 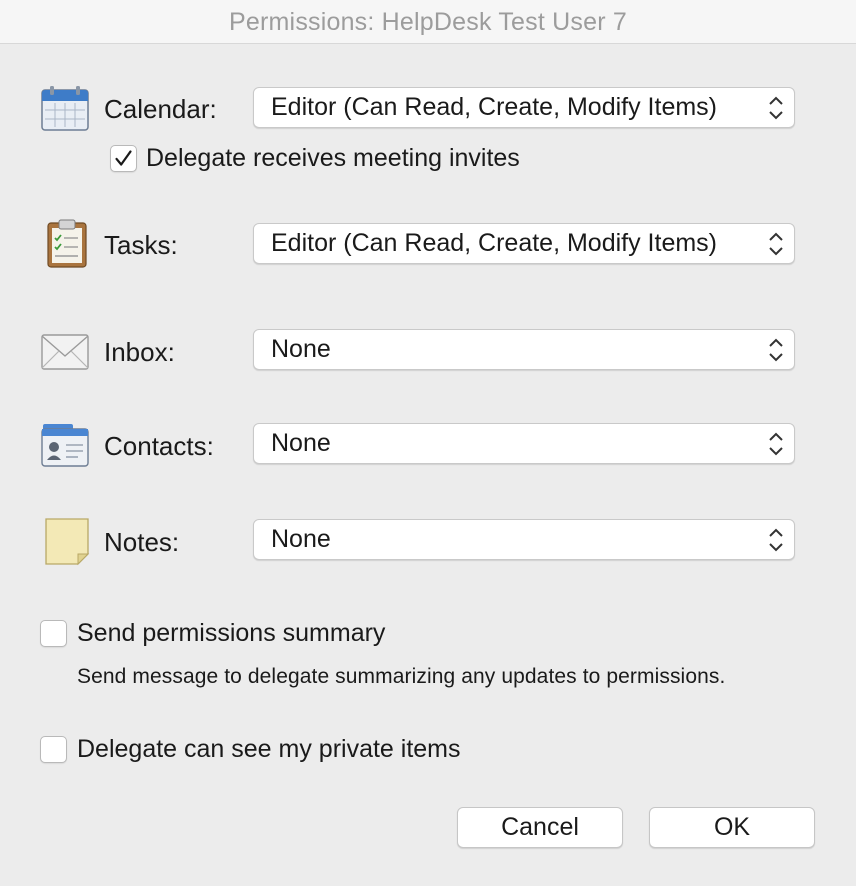 I want to click on contacts-label: Contacts:, so click(x=159, y=446).